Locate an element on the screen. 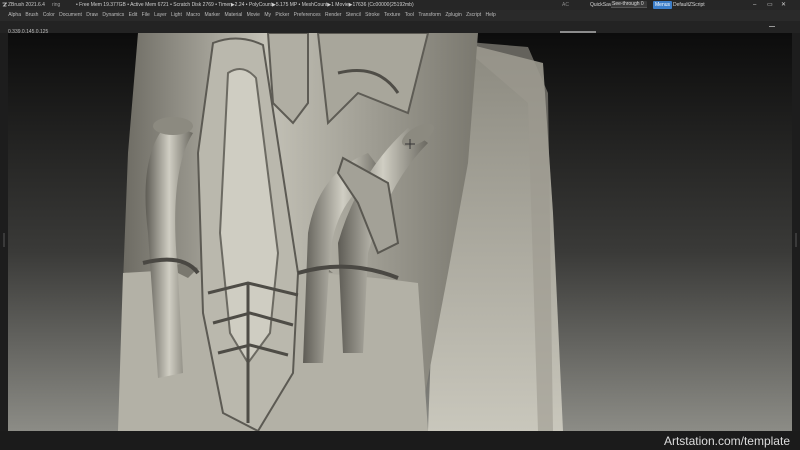 This screenshot has height=450, width=800. app-title: ZBrush 2021.6.4 is located at coordinates (26, 5).